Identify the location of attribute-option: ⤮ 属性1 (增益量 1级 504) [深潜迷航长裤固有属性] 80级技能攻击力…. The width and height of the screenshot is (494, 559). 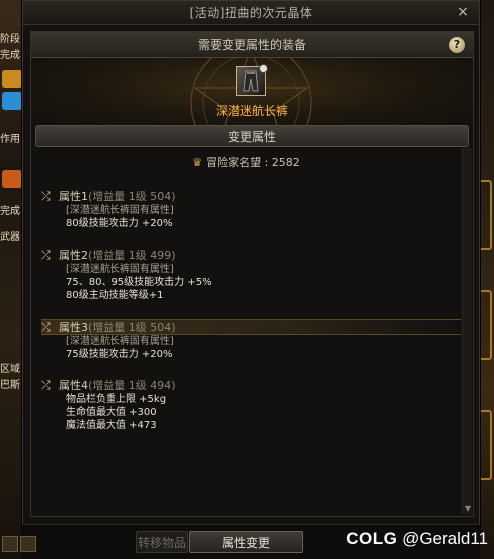
(251, 209).